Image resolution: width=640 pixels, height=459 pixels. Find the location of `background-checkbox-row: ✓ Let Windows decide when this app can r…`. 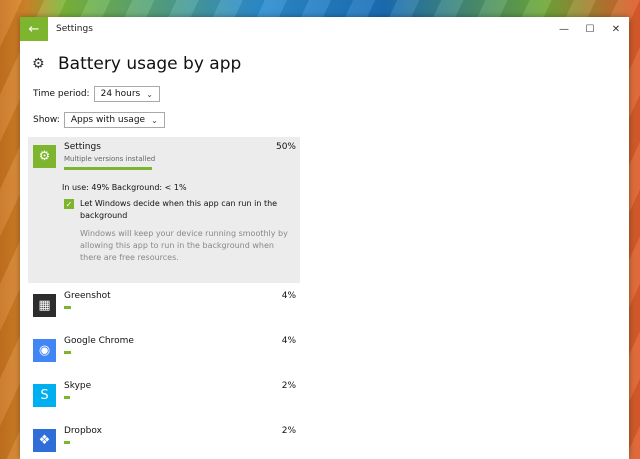

background-checkbox-row: ✓ Let Windows decide when this app can r… is located at coordinates (182, 210).